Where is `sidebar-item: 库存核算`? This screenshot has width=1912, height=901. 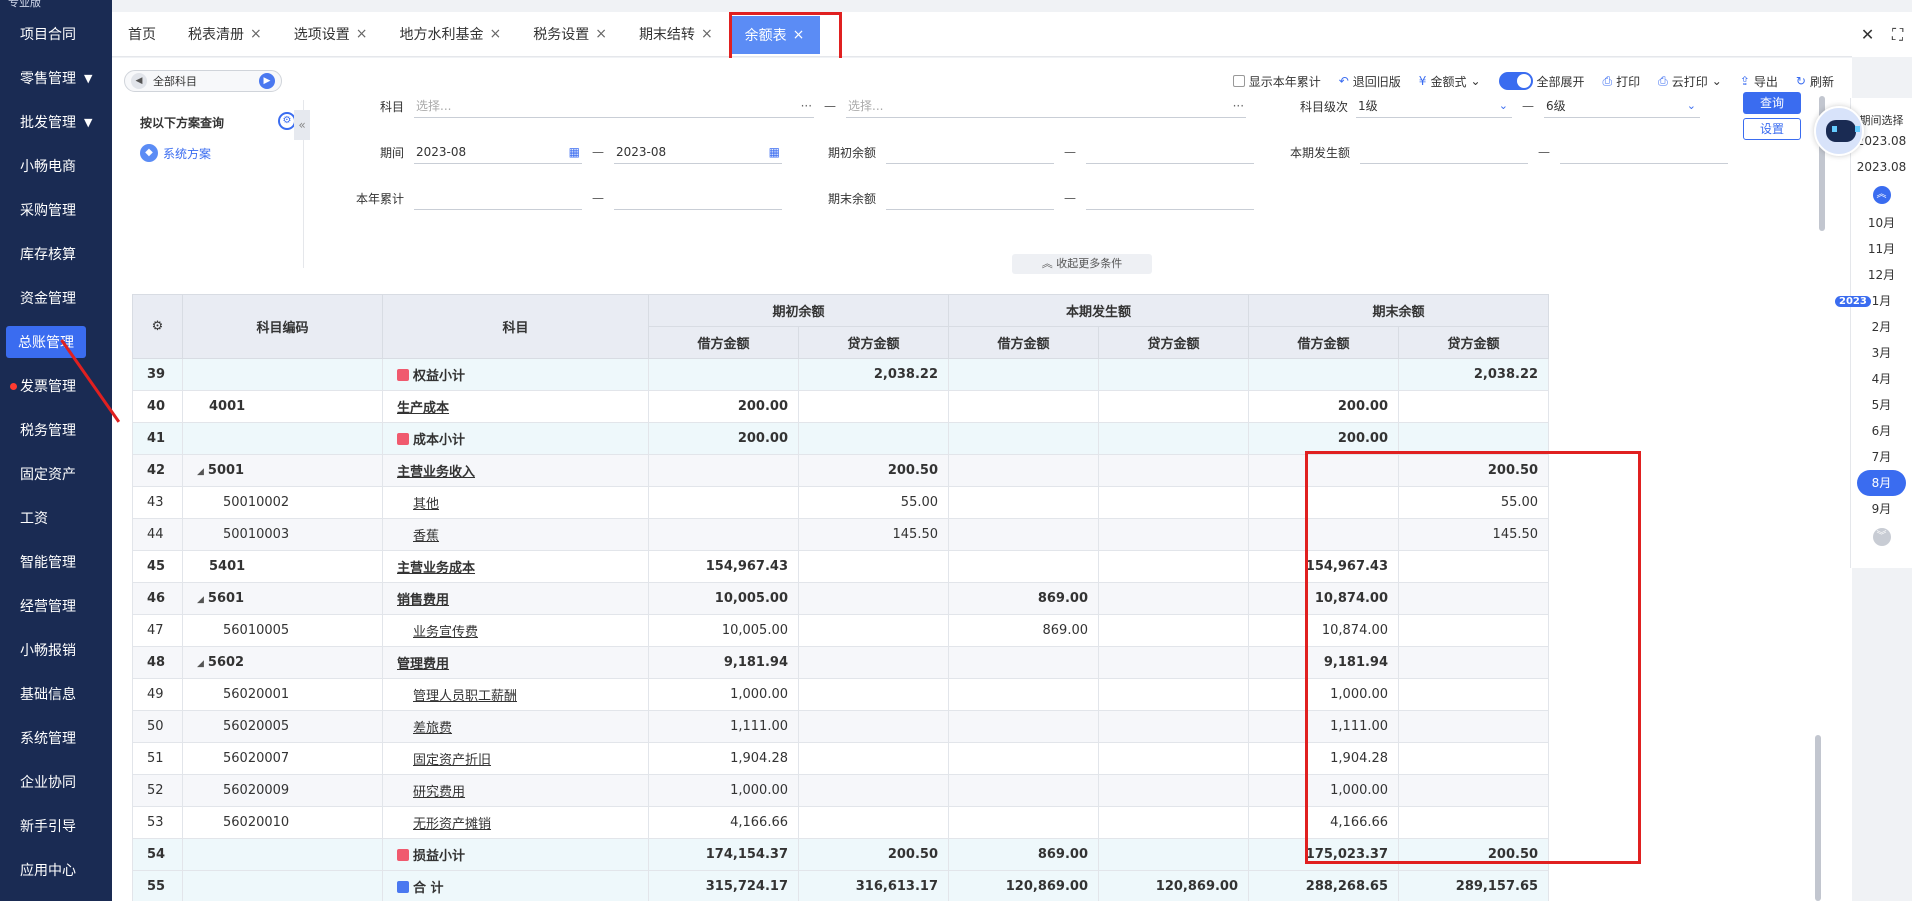
sidebar-item: 库存核算 is located at coordinates (56, 254).